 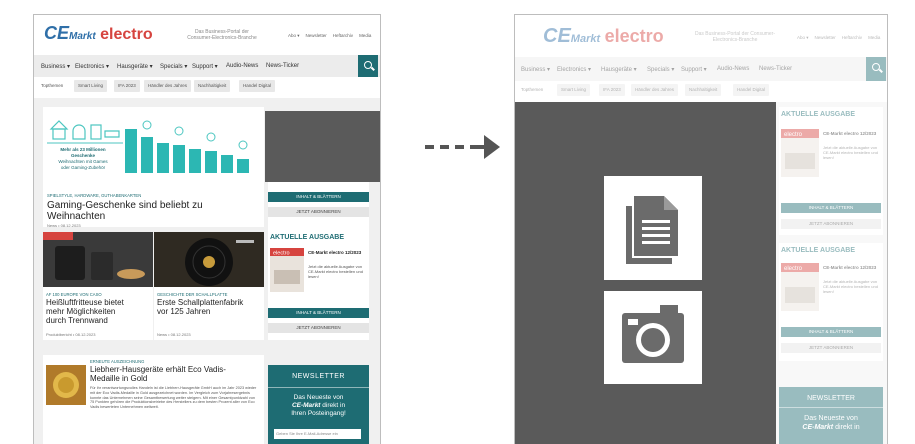 I want to click on newsletter-text: Das Neueste von CE-Markt direkt in, so click(x=831, y=423).